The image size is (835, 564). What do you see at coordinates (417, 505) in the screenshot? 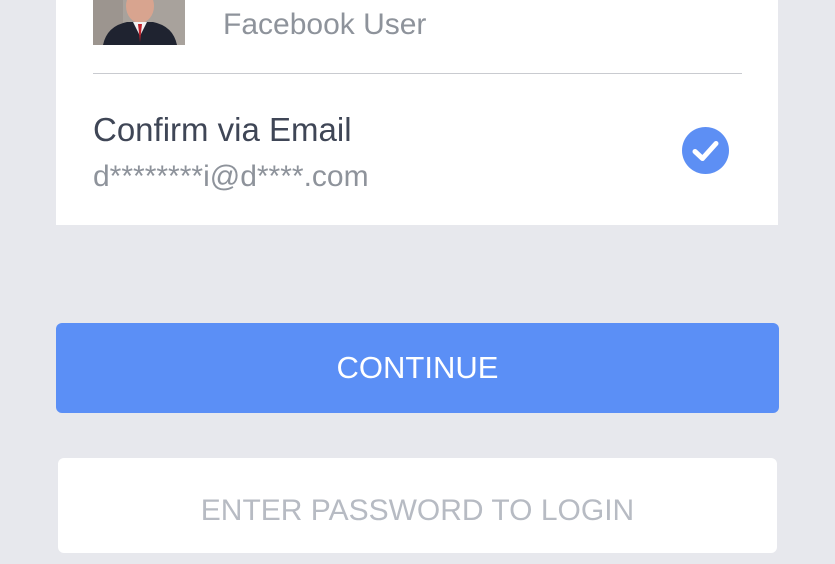
I see `enter-password-button: ENTER PASSWORD TO LOGIN` at bounding box center [417, 505].